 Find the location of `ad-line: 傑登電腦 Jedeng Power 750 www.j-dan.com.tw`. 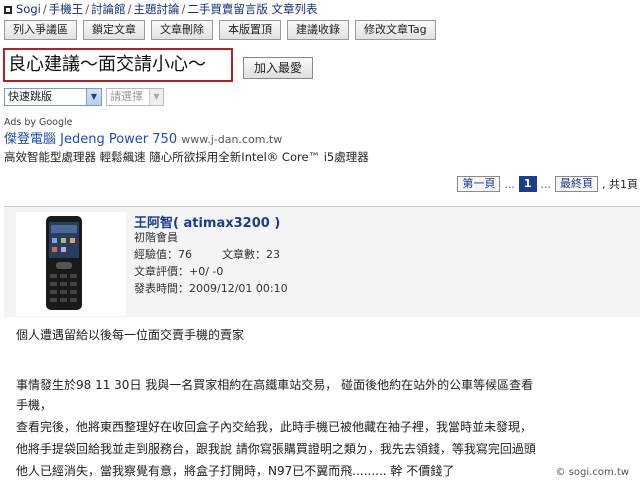

ad-line: 傑登電腦 Jedeng Power 750 www.j-dan.com.tw is located at coordinates (143, 137).